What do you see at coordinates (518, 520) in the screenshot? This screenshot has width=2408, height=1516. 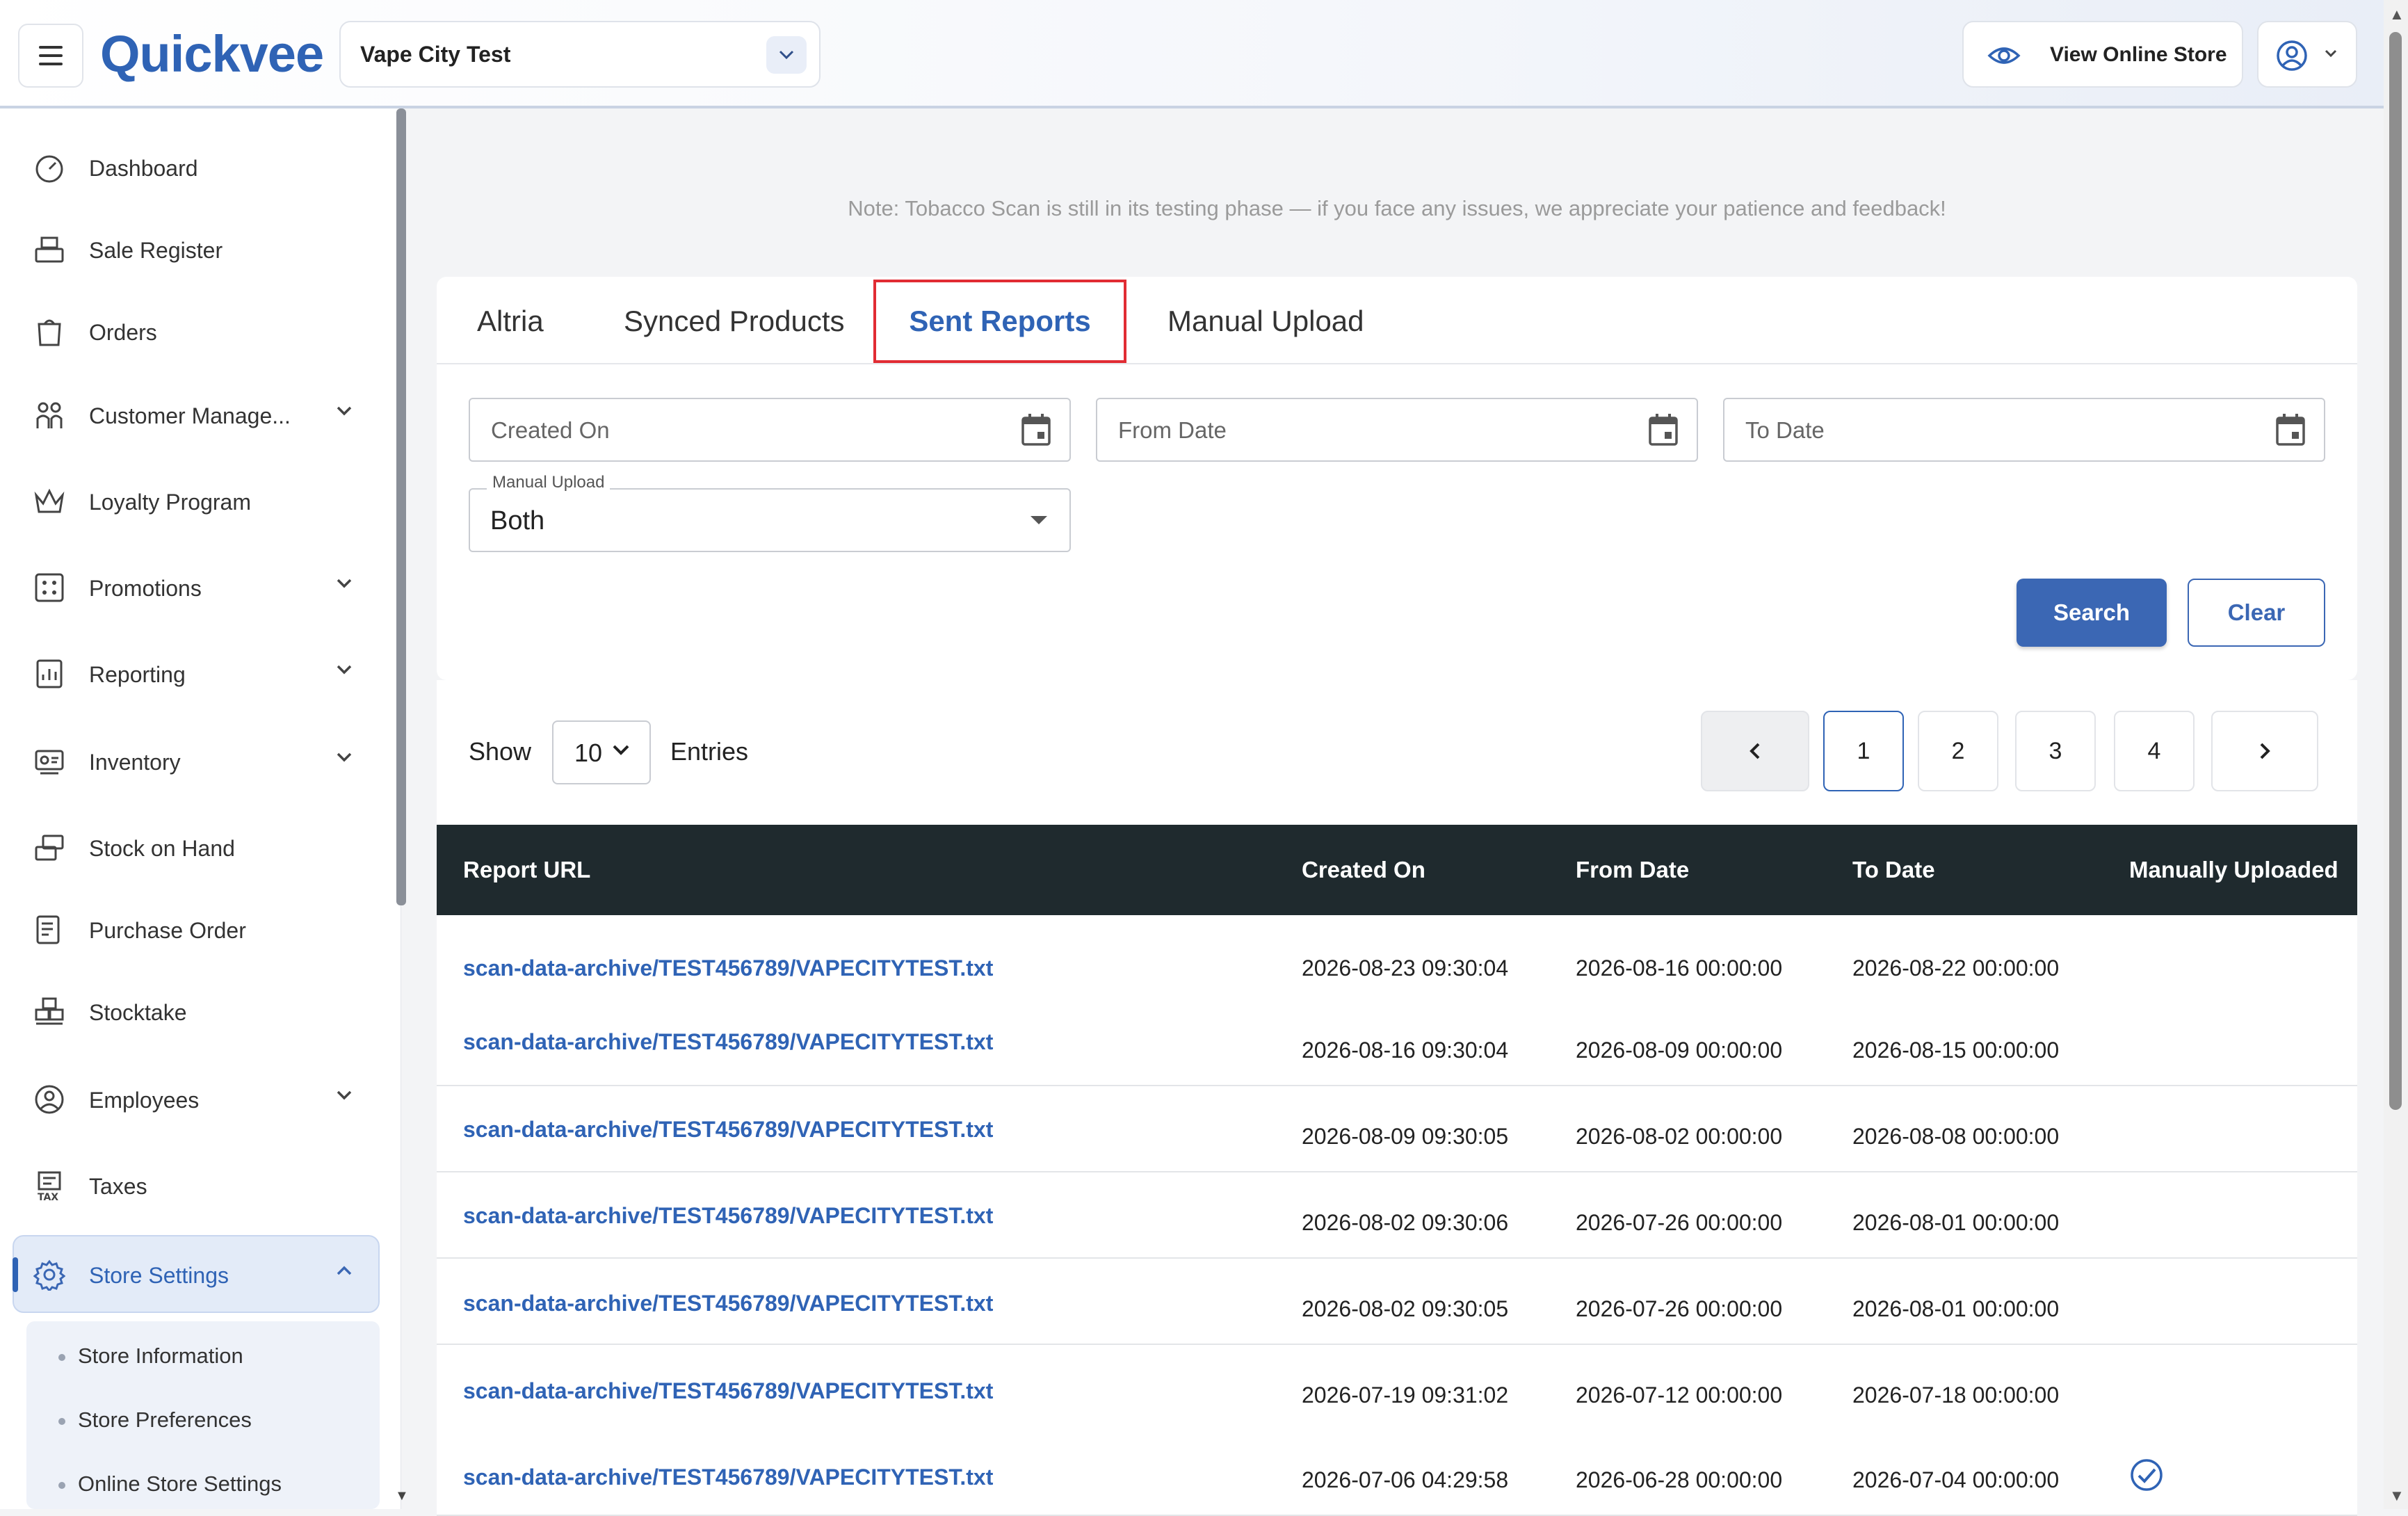 I see `manual-upload-value: Both` at bounding box center [518, 520].